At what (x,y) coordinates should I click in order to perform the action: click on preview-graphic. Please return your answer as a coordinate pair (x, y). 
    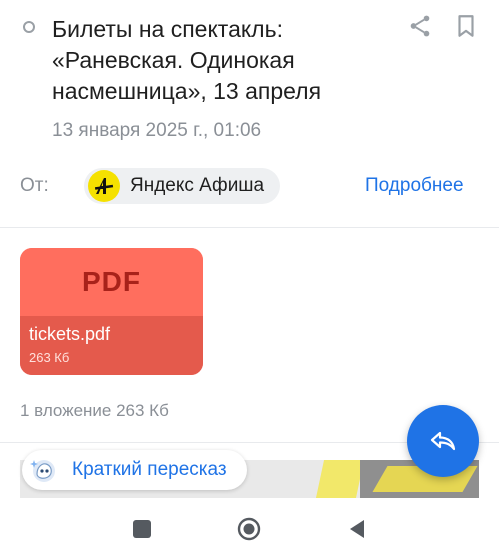
    Looking at the image, I should click on (340, 479).